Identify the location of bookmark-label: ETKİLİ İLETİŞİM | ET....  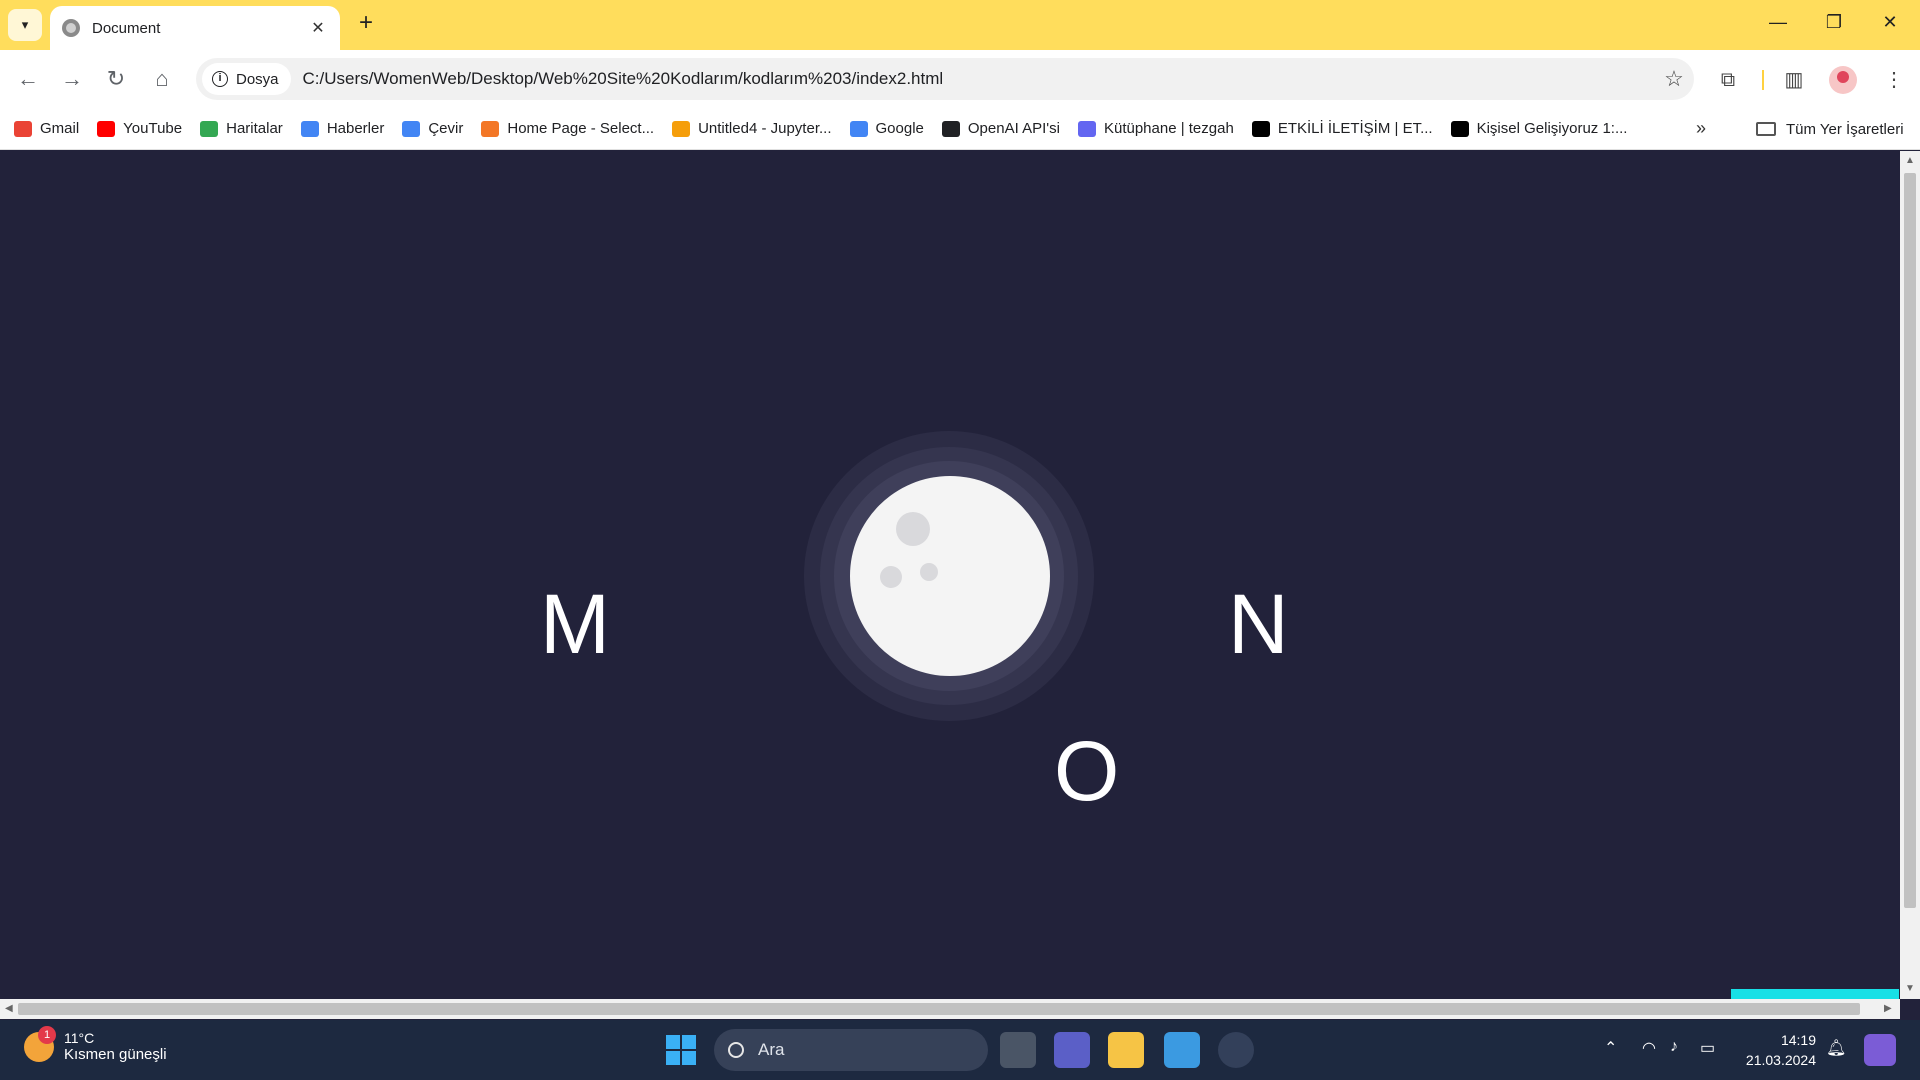
(1355, 128).